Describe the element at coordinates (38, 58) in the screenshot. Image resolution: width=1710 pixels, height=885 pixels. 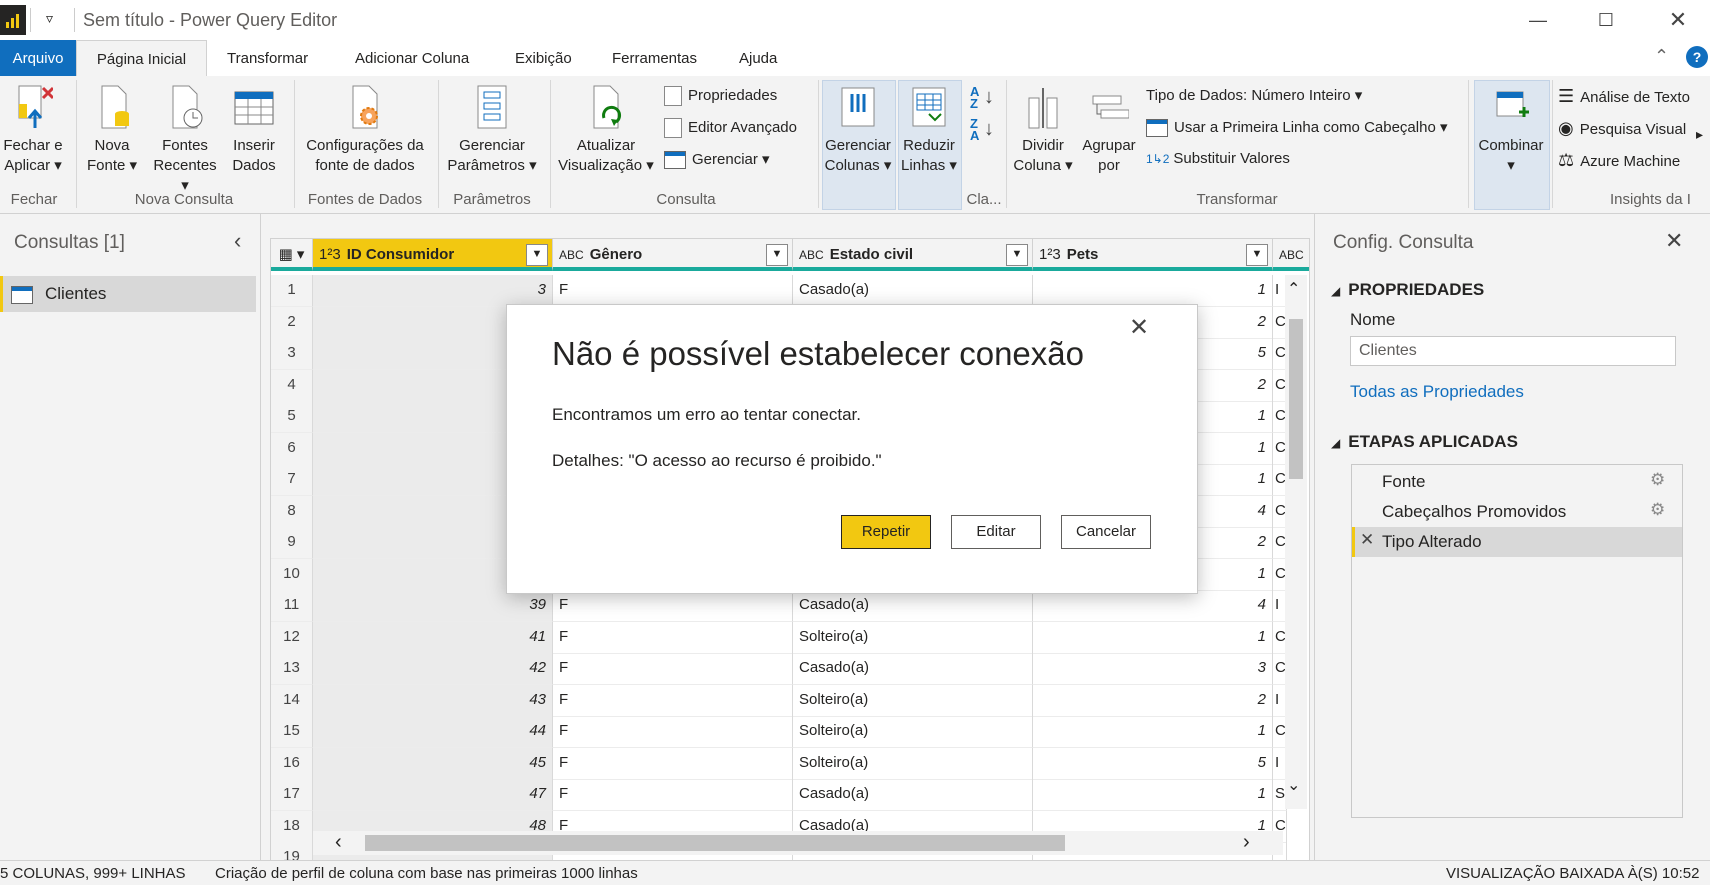
I see `tab-arquivo: Arquivo` at that location.